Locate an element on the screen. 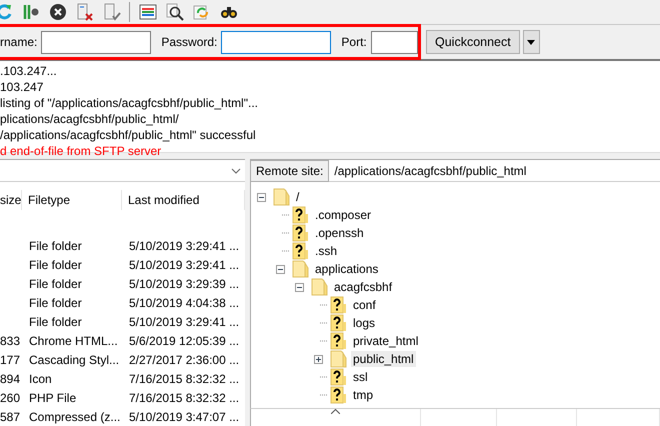  tree-item: private_html is located at coordinates (385, 341).